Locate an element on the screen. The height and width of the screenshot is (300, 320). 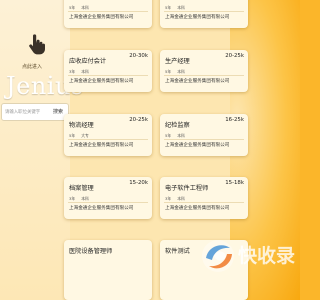
job-title: 医院设备管理师 is located at coordinates (91, 251).